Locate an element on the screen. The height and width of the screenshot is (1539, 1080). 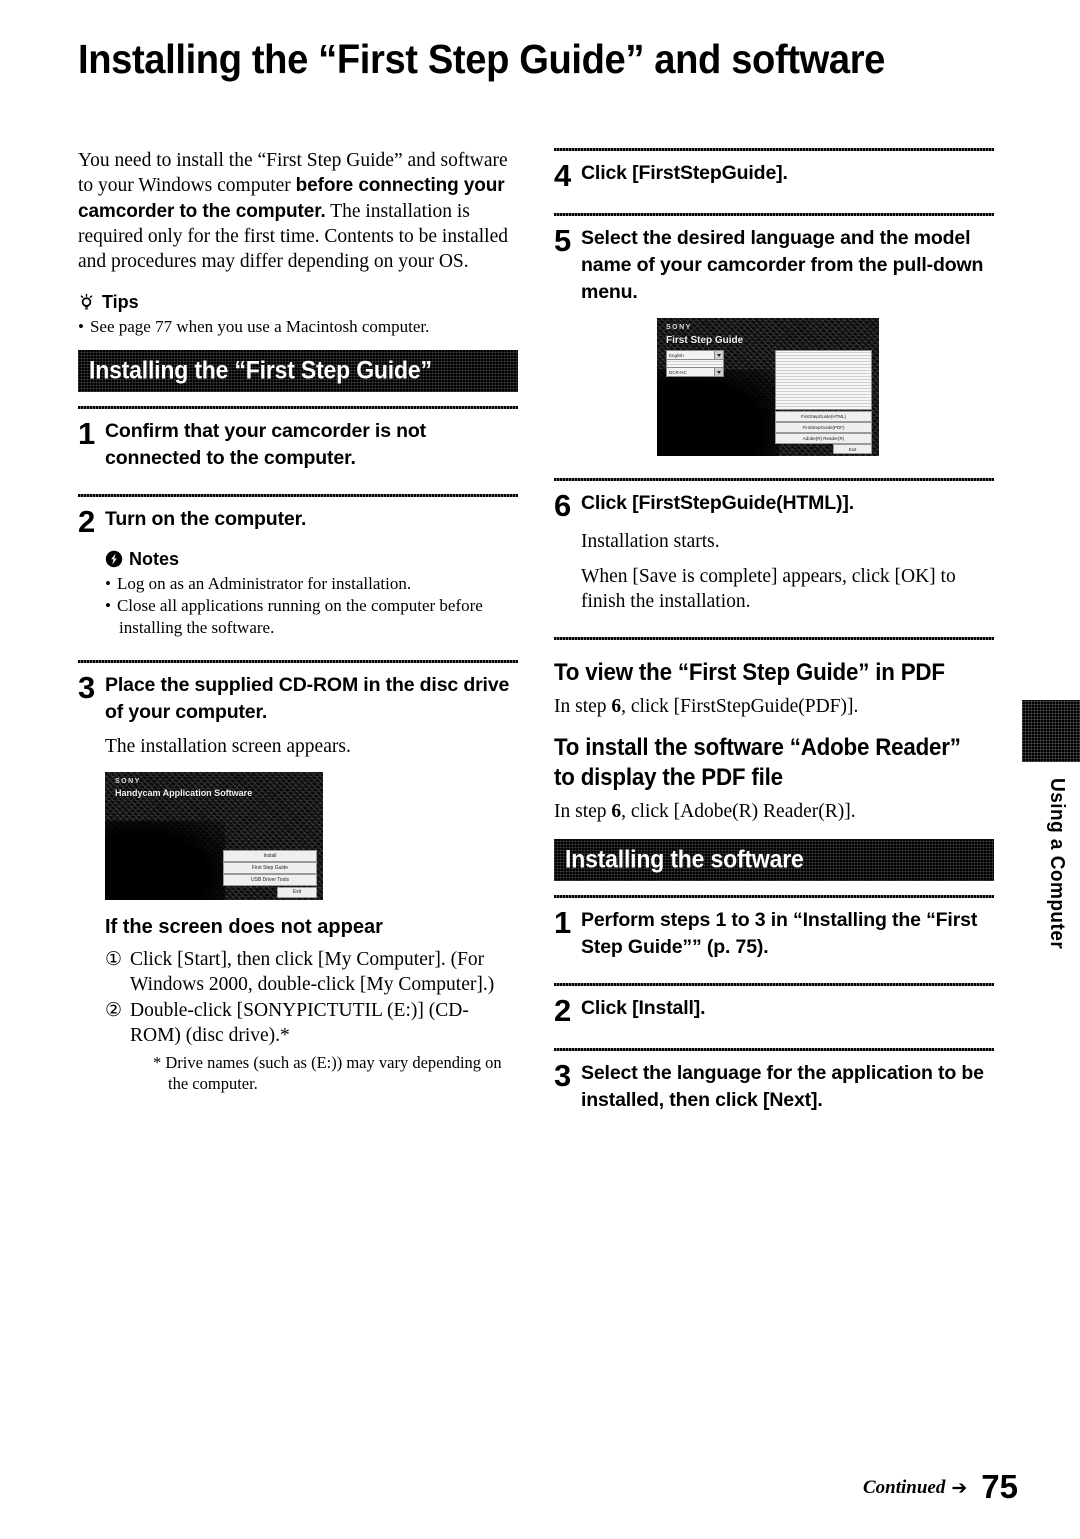
step-number: 3 is located at coordinates (563, 1075).